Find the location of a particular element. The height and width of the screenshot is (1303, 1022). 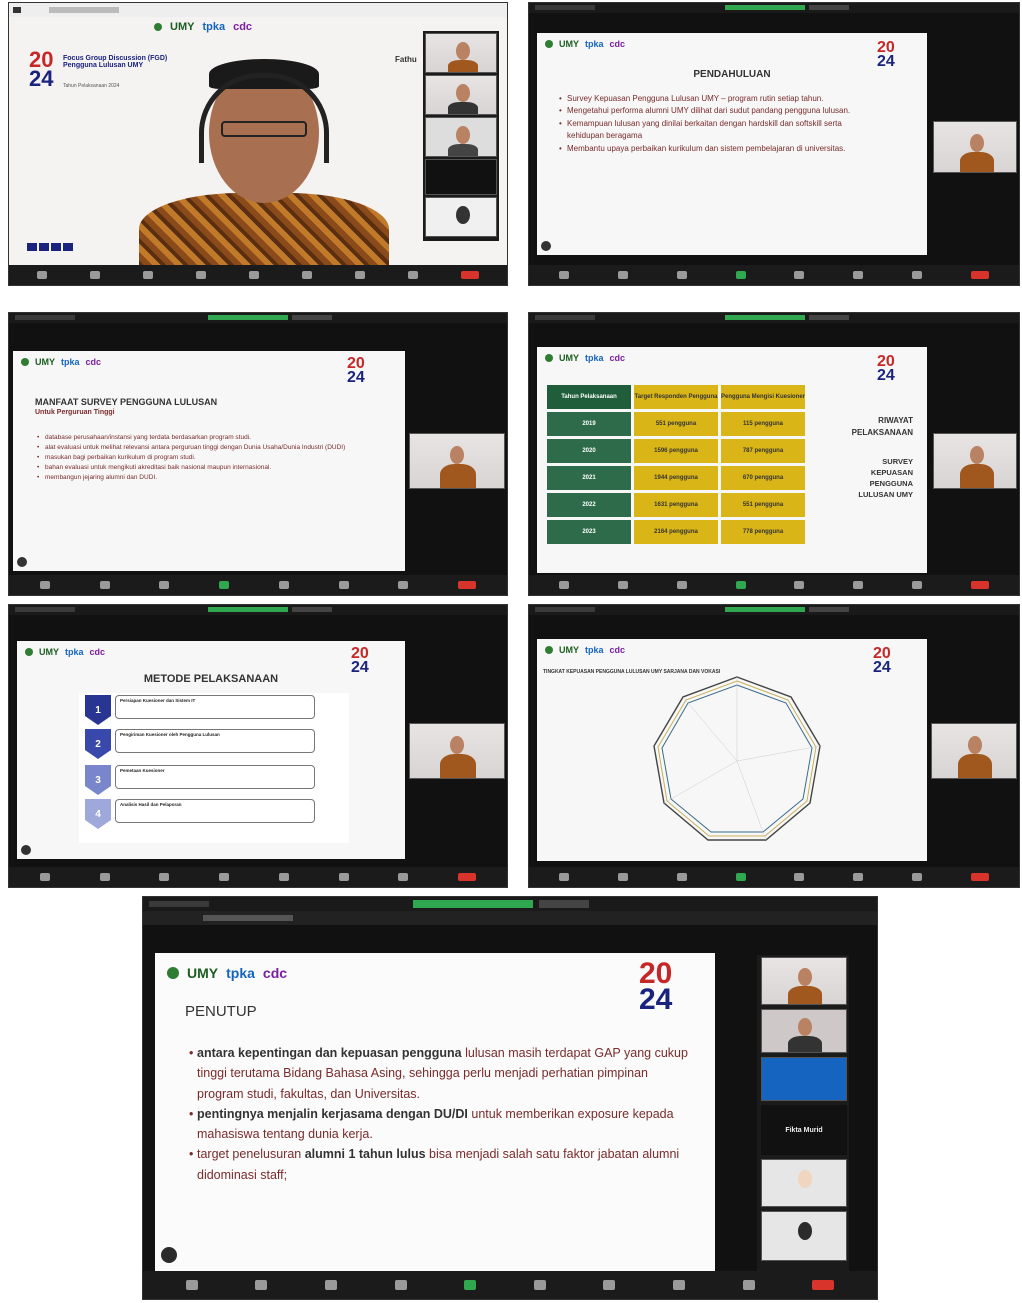

window-tab is located at coordinates (84, 10).